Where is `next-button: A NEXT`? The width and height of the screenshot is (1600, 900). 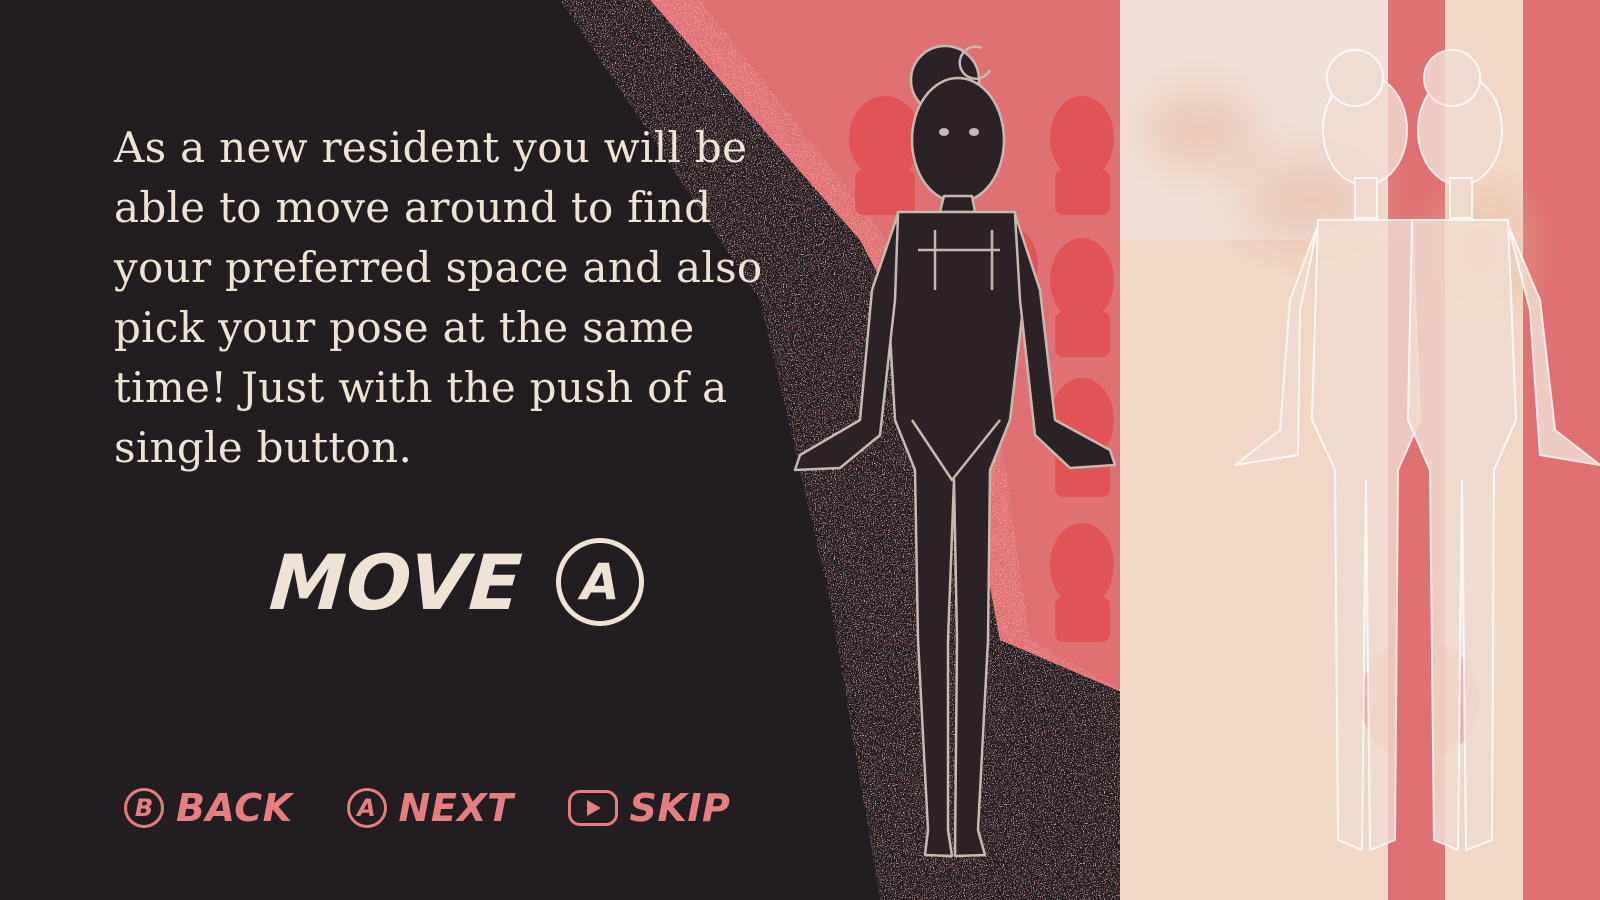
next-button: A NEXT is located at coordinates (430, 808).